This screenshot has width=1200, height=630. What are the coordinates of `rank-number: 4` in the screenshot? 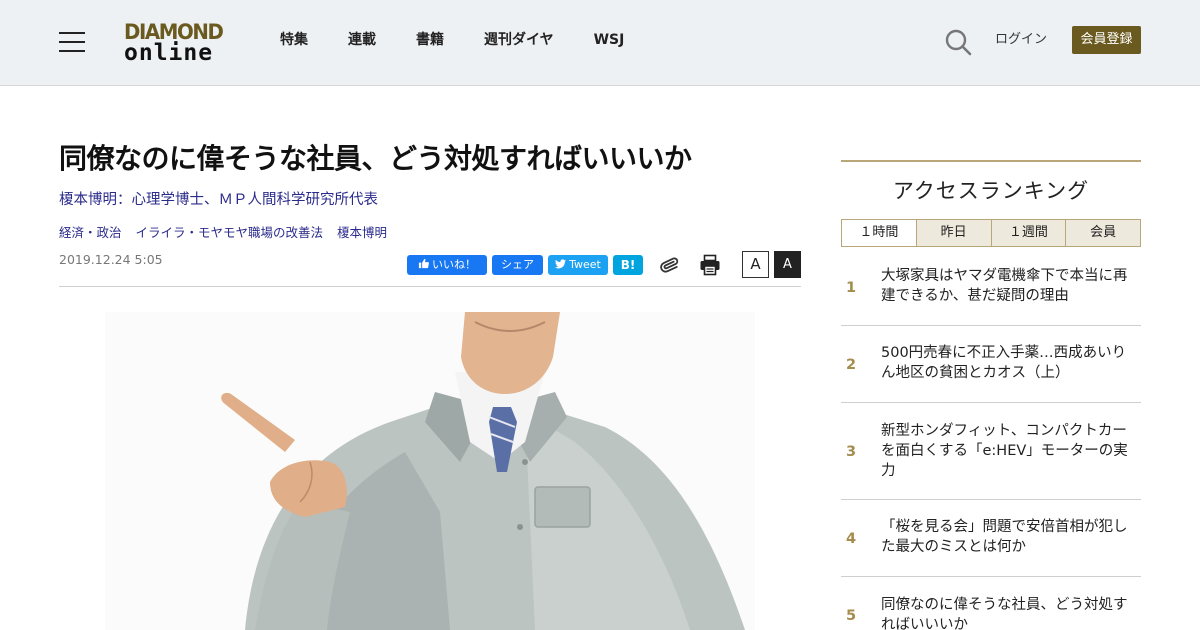 It's located at (851, 539).